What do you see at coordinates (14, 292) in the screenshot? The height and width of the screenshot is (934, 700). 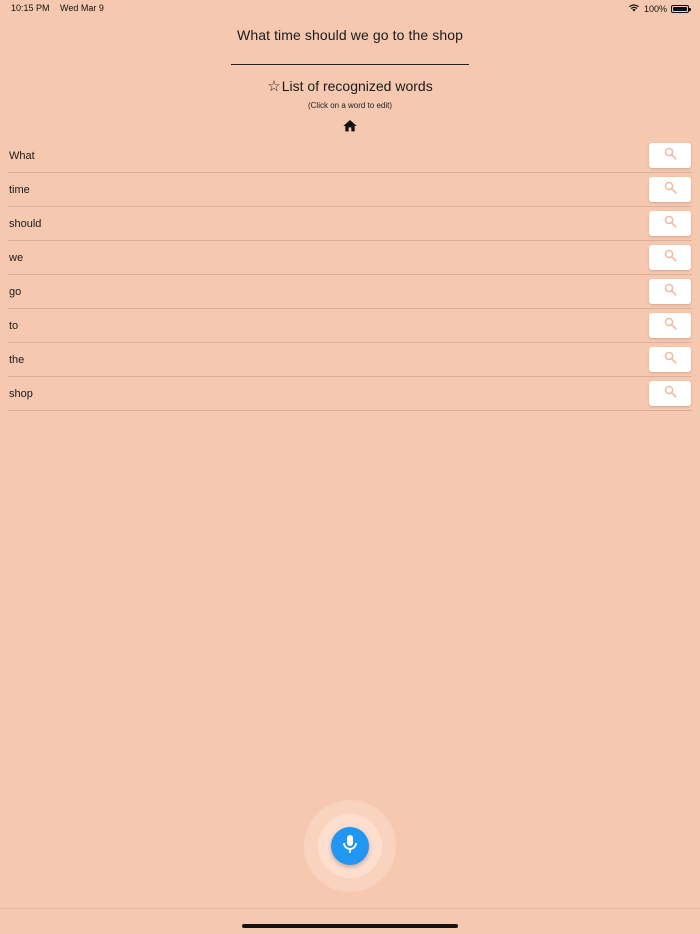 I see `word-text: go` at bounding box center [14, 292].